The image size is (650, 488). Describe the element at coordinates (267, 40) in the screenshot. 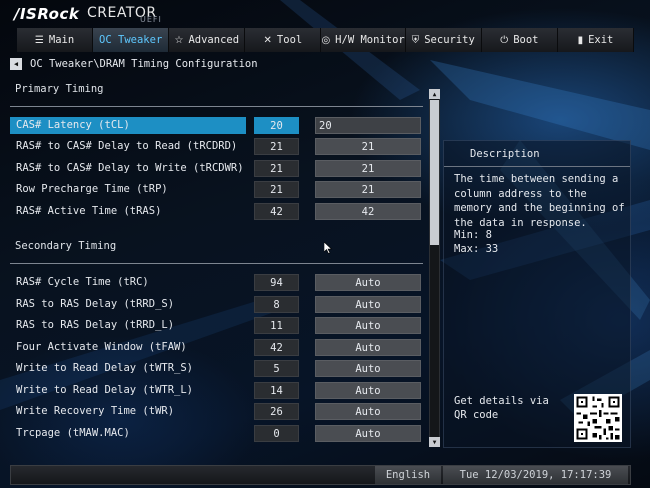

I see `tools-icon: ✕` at that location.